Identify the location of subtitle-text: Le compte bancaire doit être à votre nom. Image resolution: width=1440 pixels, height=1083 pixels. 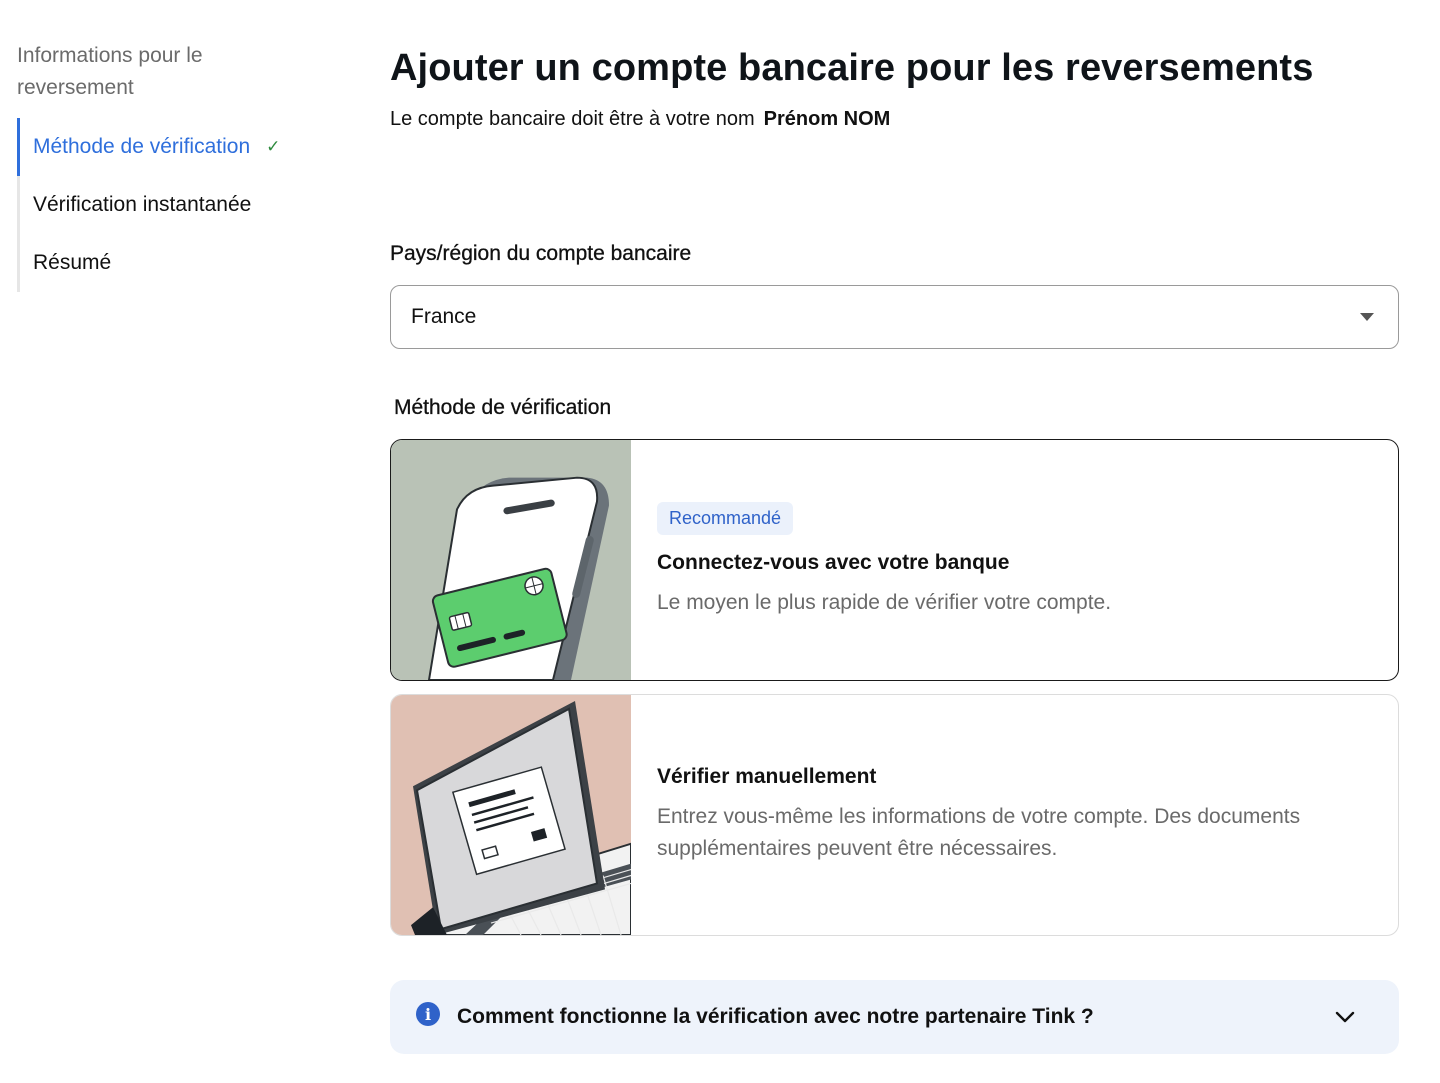
(572, 119).